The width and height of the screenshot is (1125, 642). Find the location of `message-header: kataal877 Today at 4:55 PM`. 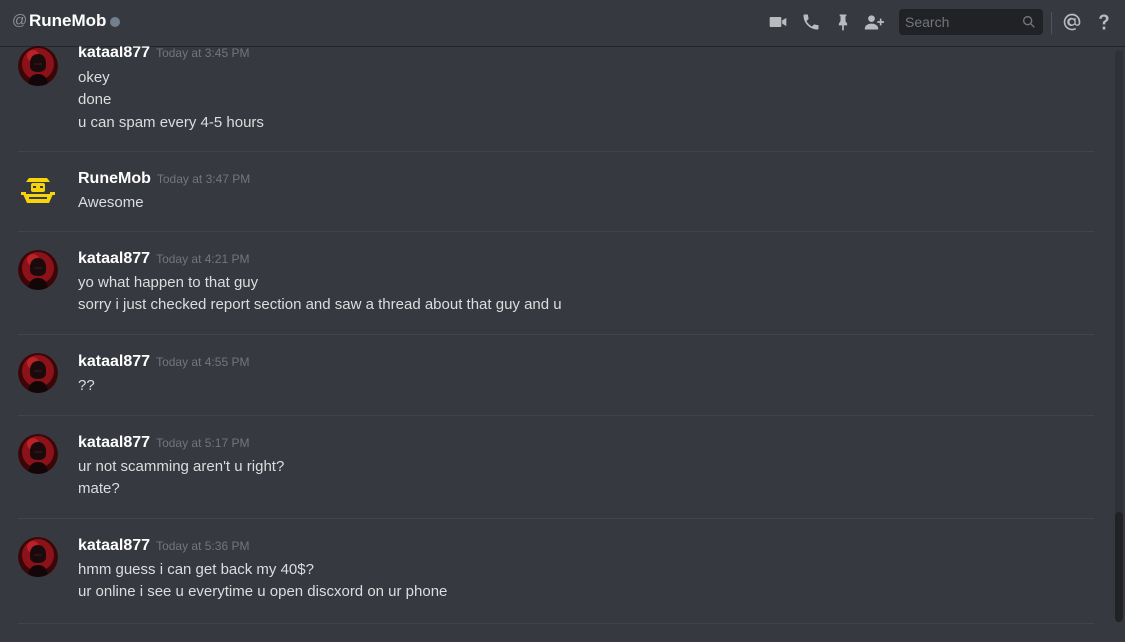

message-header: kataal877 Today at 4:55 PM is located at coordinates (163, 362).